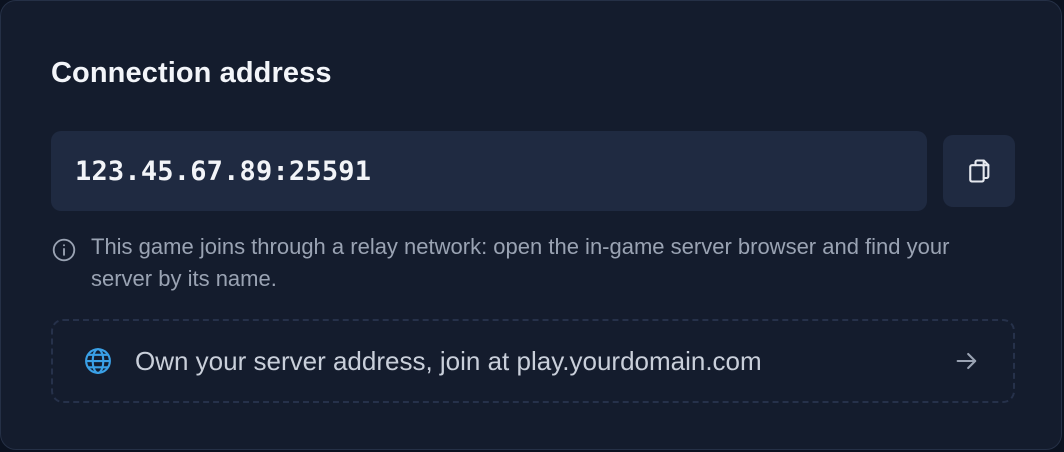 This screenshot has width=1064, height=452. I want to click on connection-address-field: 123.45.67.89:25591, so click(489, 171).